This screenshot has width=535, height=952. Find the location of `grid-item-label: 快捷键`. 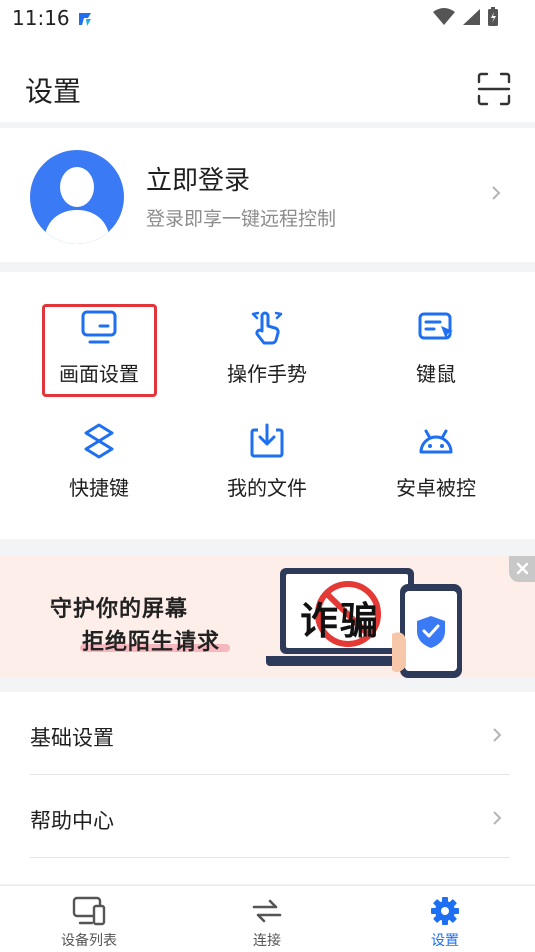

grid-item-label: 快捷键 is located at coordinates (99, 488).